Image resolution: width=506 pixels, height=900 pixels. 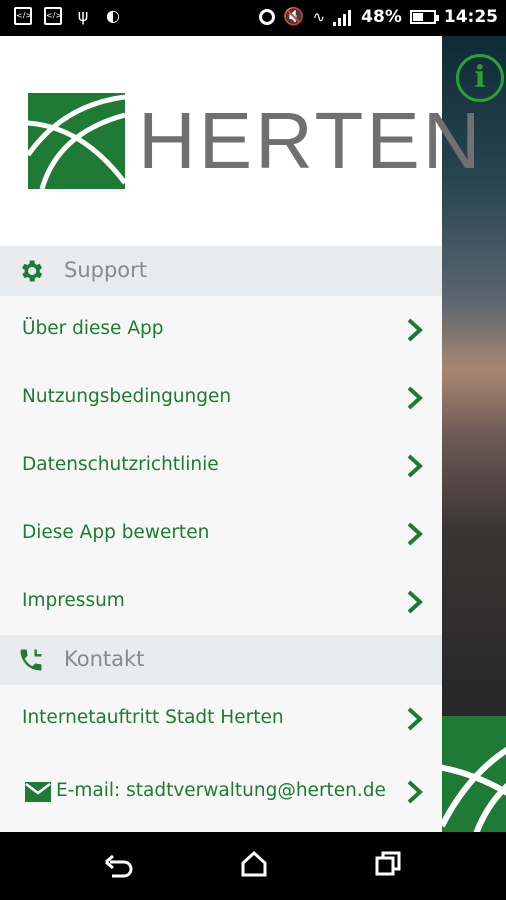 I want to click on menu-item-internetauftritt: Internetauftritt Stadt Herten, so click(x=221, y=719).